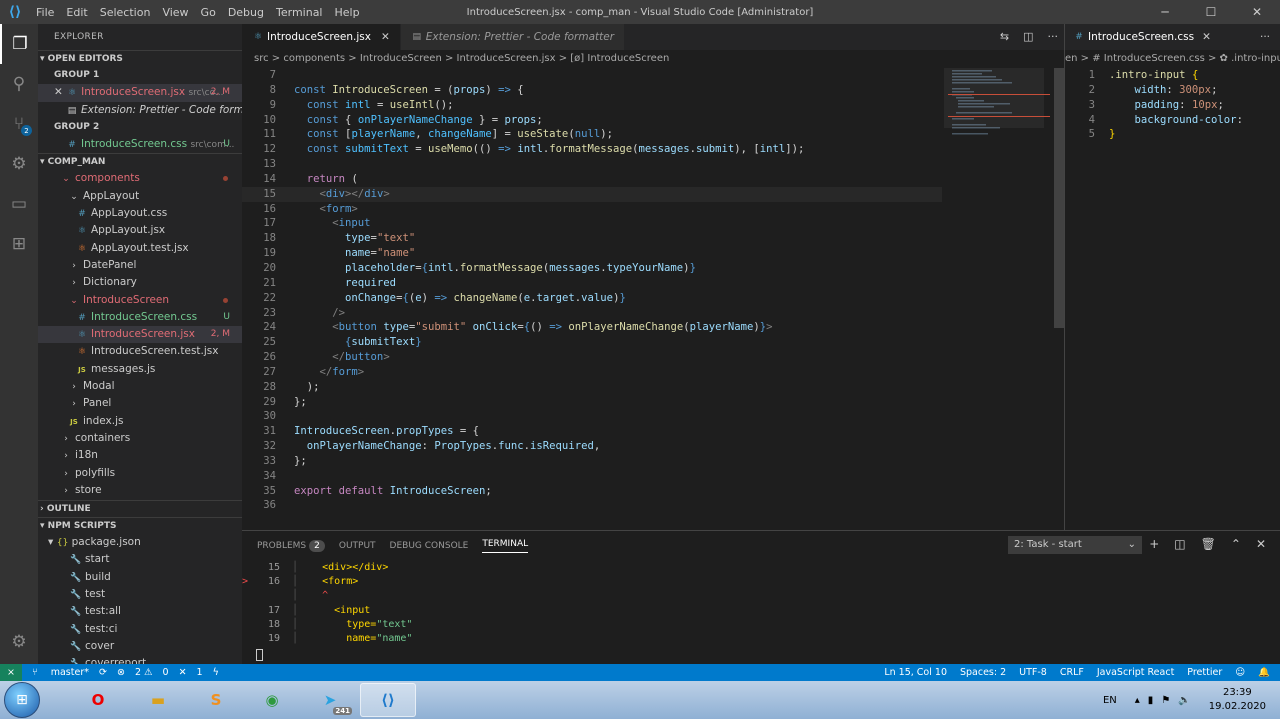 Image resolution: width=1280 pixels, height=719 pixels. I want to click on tree-item: › Modal, so click(140, 386).